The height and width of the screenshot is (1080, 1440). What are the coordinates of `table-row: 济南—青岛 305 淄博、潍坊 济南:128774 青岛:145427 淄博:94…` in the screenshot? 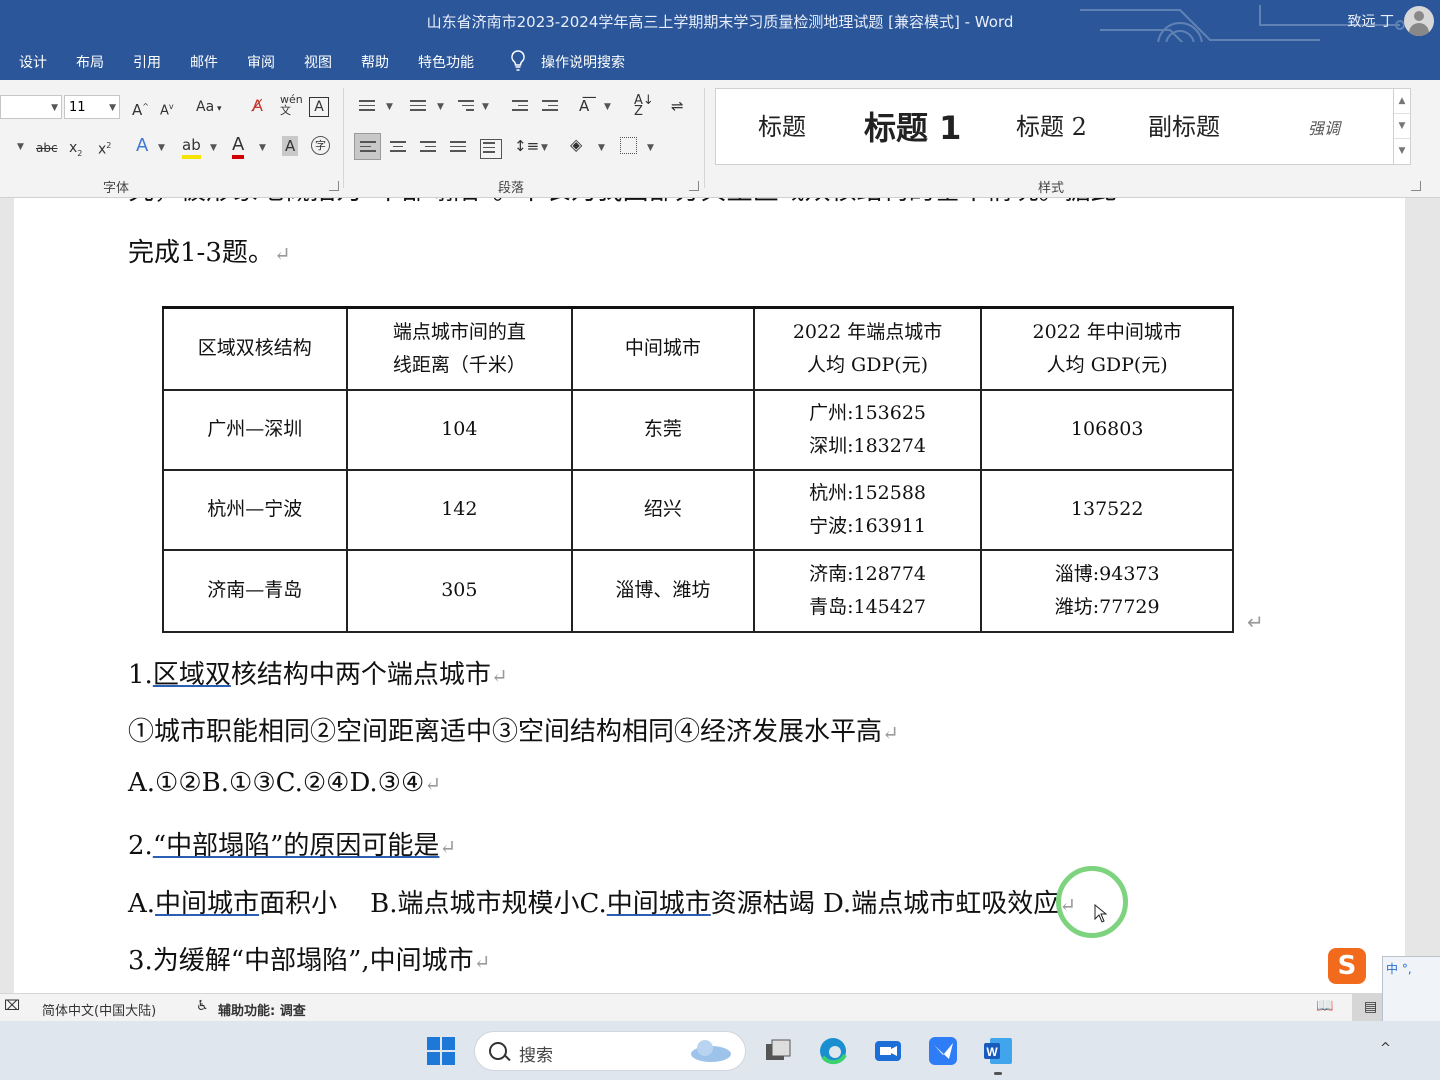 It's located at (698, 590).